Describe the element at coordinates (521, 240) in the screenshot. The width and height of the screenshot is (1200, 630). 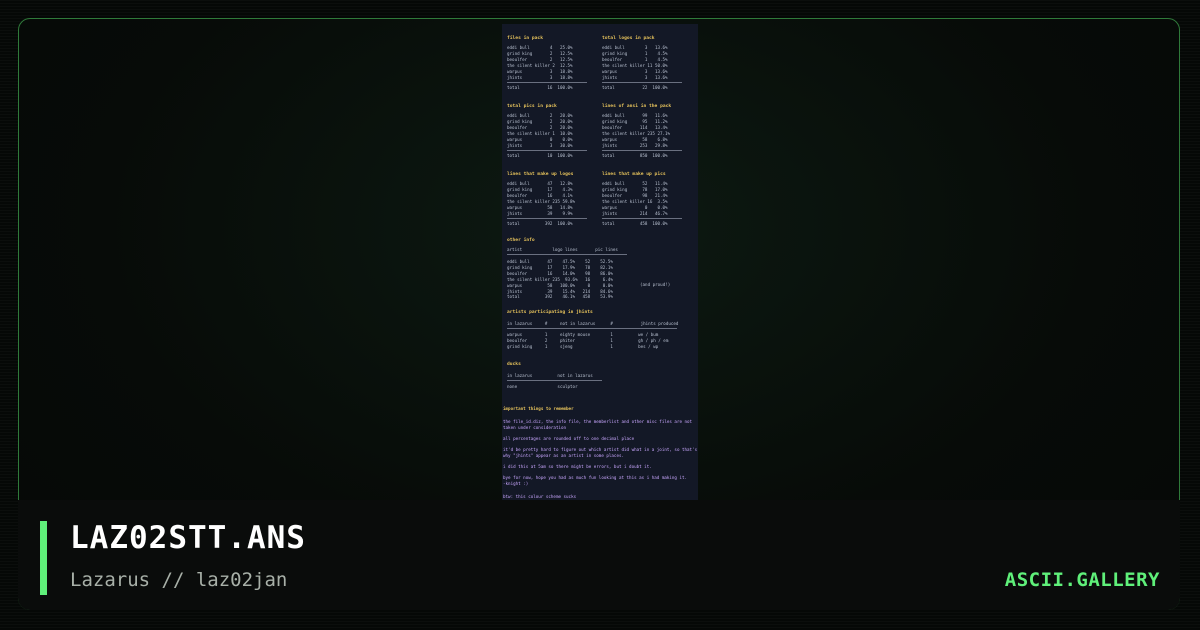
I see `other-info-title: other info` at that location.